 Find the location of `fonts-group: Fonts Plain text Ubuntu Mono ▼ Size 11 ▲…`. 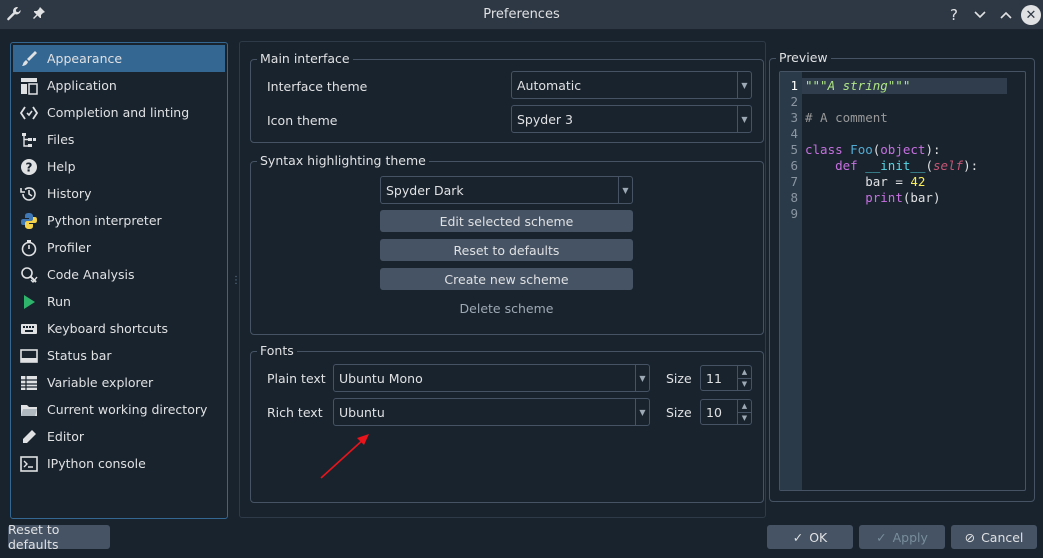

fonts-group: Fonts Plain text Ubuntu Mono ▼ Size 11 ▲… is located at coordinates (507, 423).